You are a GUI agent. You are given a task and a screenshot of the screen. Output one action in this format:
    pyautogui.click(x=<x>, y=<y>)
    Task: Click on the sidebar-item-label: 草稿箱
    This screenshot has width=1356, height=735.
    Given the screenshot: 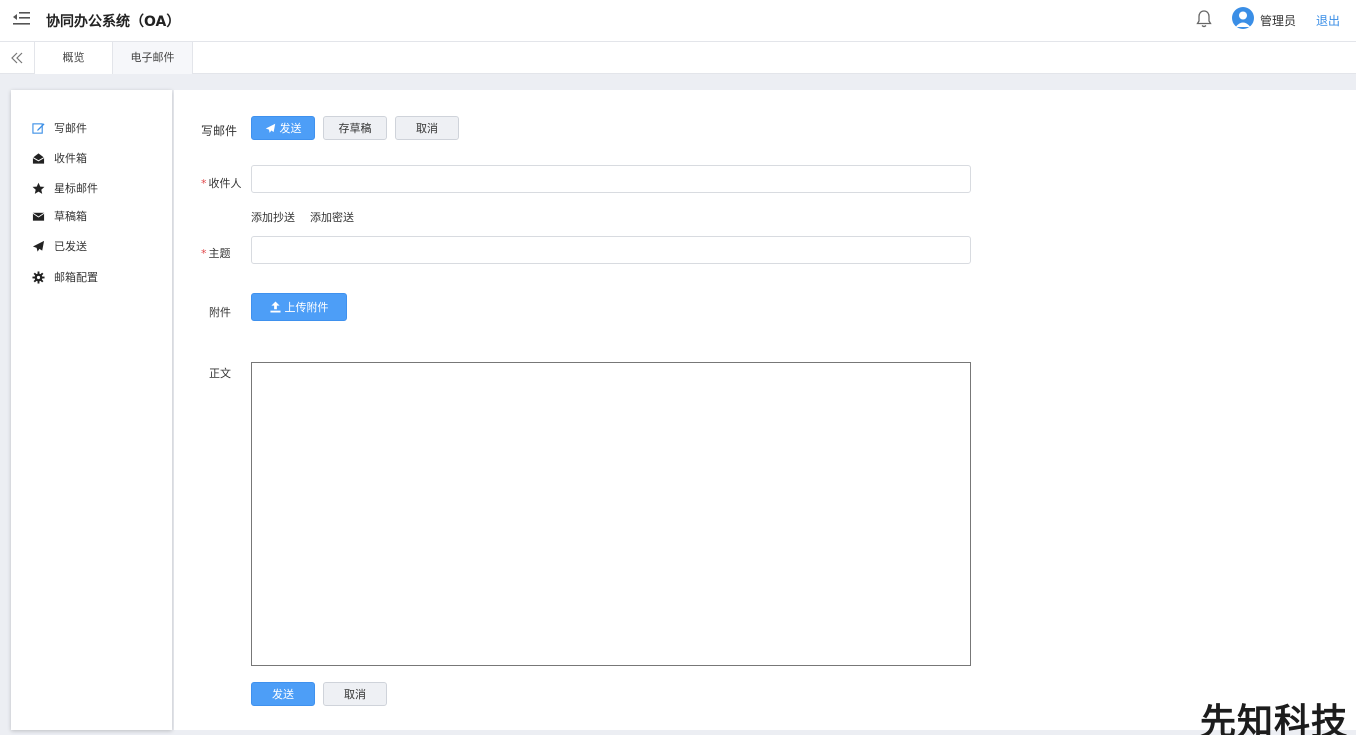 What is the action you would take?
    pyautogui.click(x=70, y=216)
    